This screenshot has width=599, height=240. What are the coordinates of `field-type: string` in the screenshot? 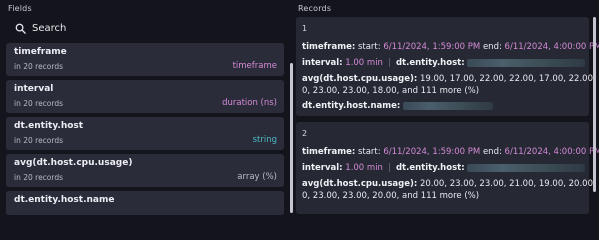 It's located at (264, 140).